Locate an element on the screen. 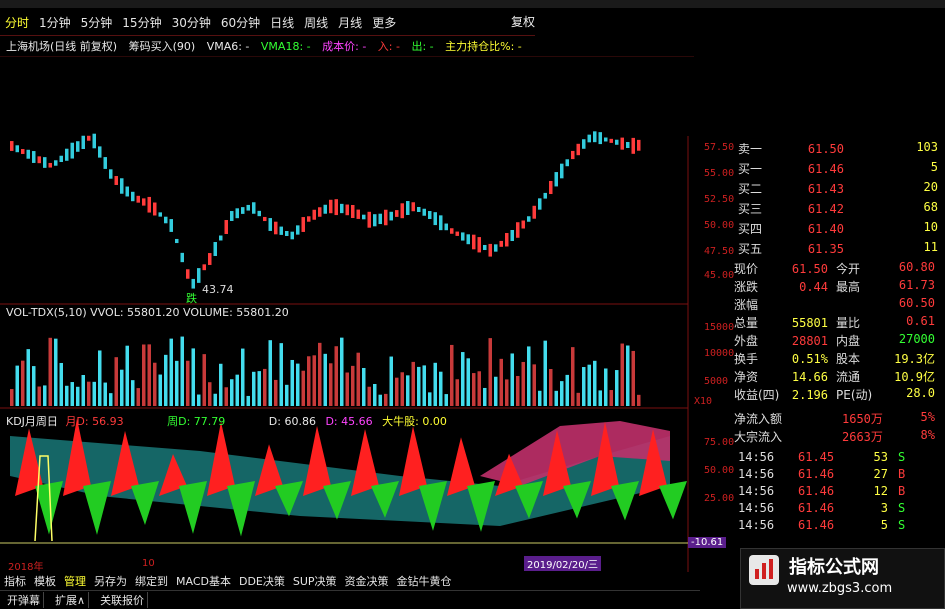 The image size is (945, 609). flow-value: 2663万 is located at coordinates (862, 437).